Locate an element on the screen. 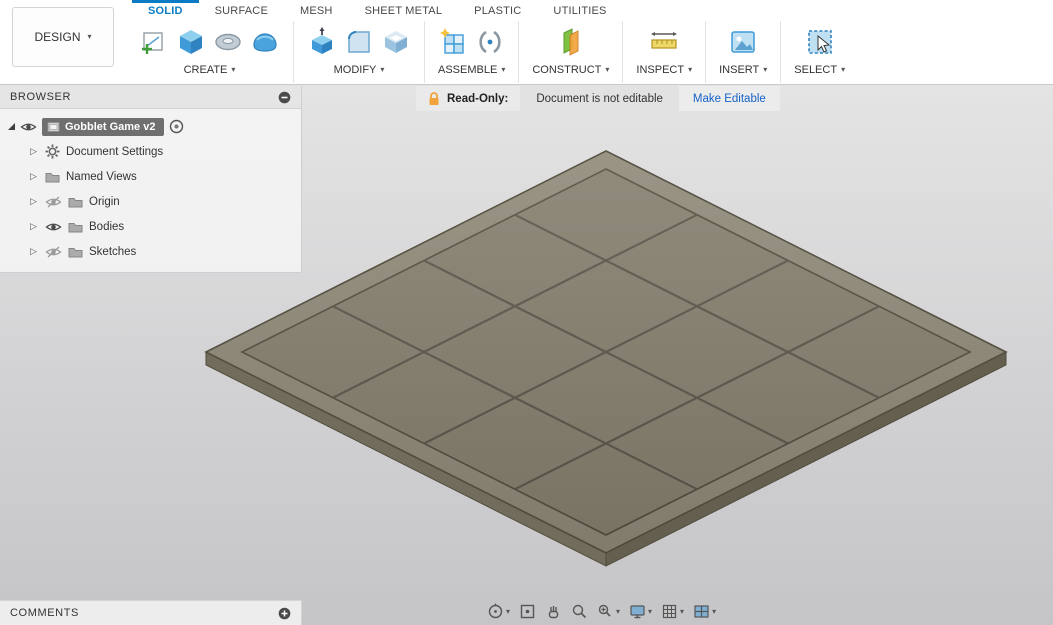  tab-surface: SURFACE is located at coordinates (241, 9).